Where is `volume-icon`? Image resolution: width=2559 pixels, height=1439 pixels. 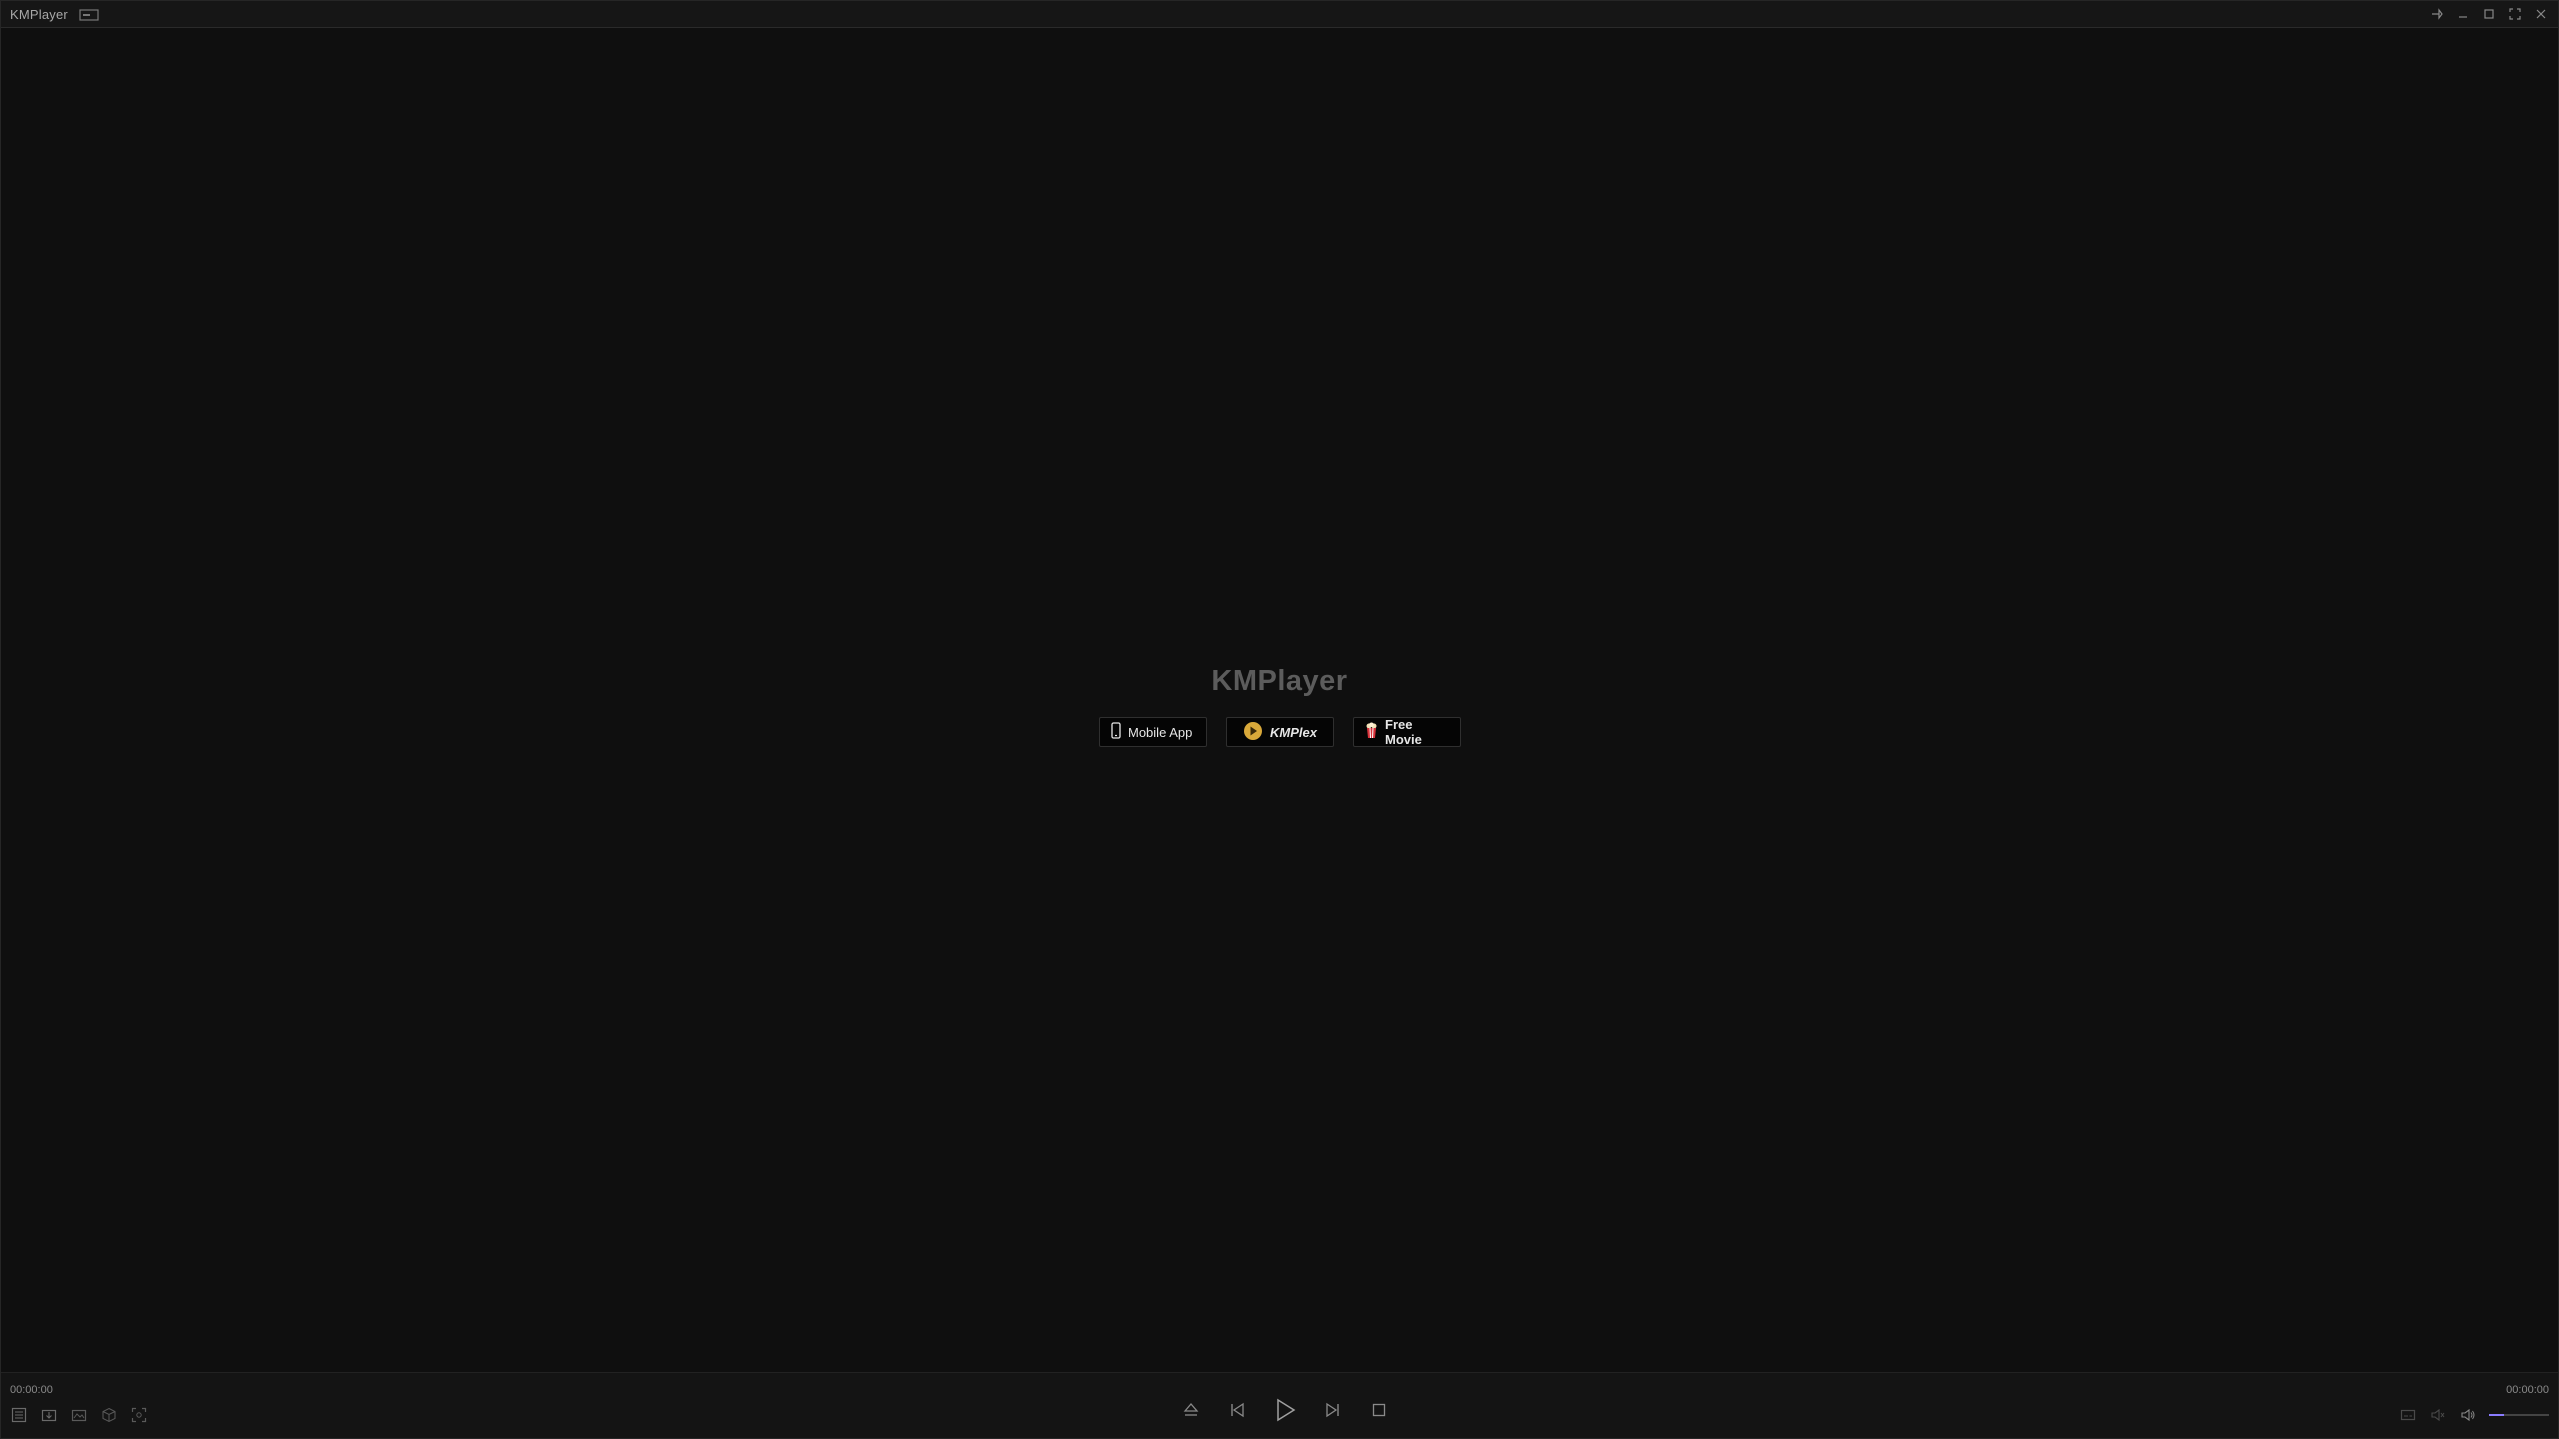
volume-icon is located at coordinates (2468, 1415).